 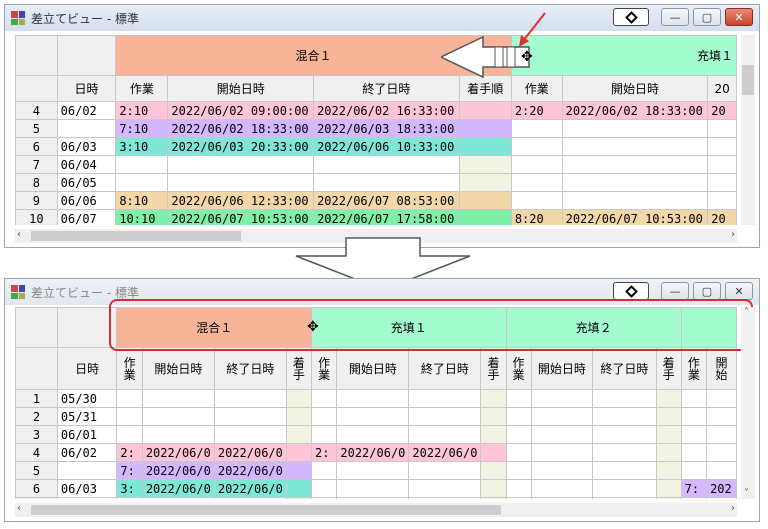 I want to click on row-number: 7, so click(x=36, y=164).